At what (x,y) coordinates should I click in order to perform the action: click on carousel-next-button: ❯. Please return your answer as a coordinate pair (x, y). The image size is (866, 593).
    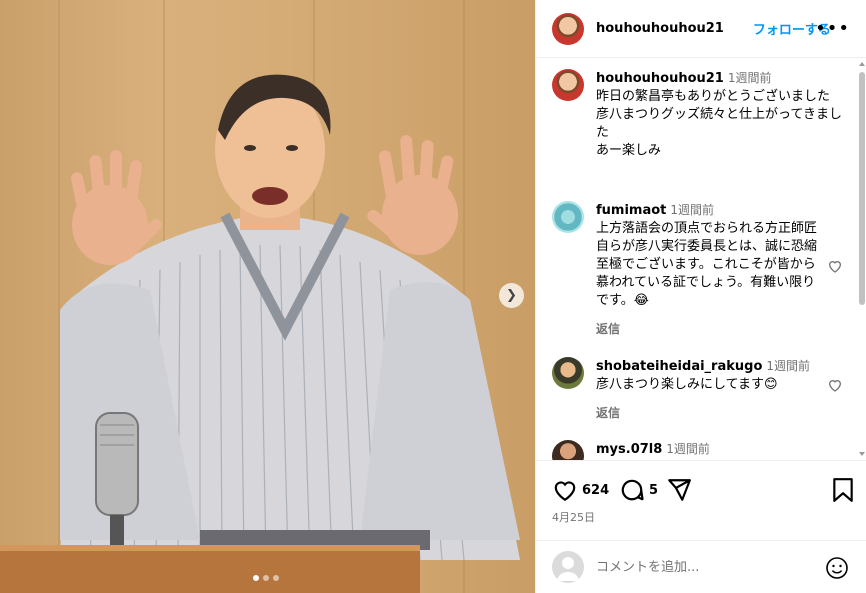
    Looking at the image, I should click on (511, 295).